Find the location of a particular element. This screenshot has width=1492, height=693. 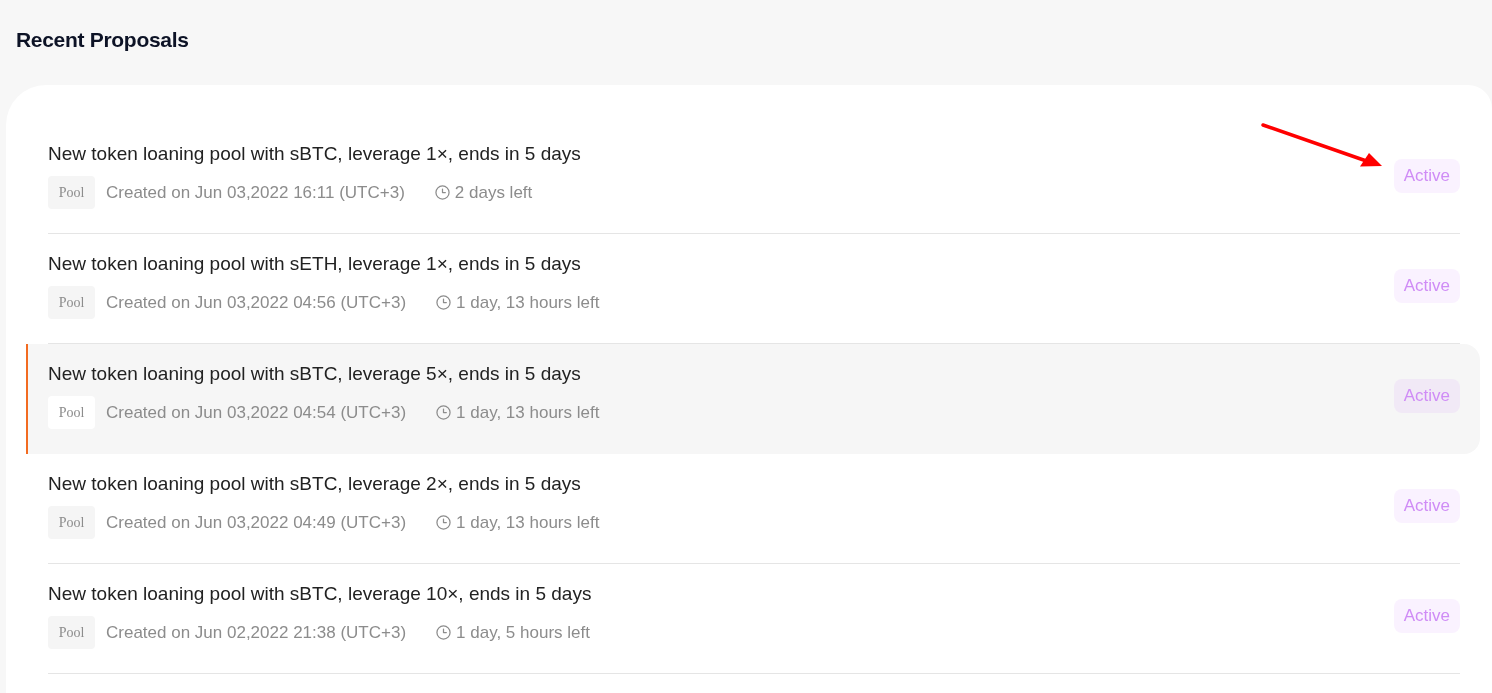

section-heading: Recent Proposals is located at coordinates (102, 40).